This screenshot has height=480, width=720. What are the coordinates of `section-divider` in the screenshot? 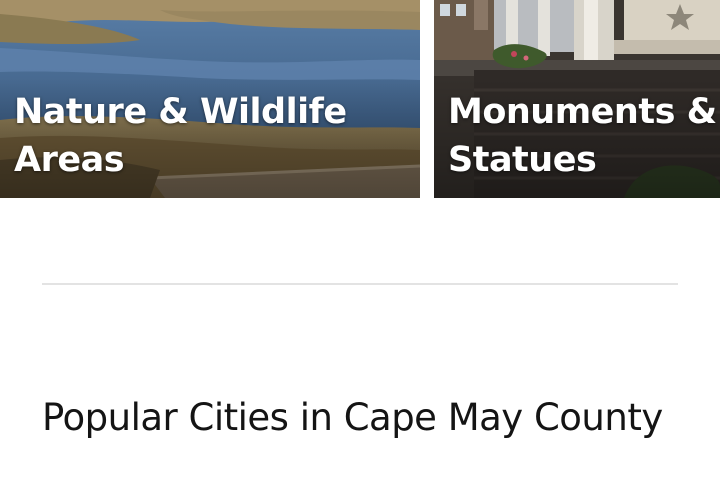 It's located at (360, 284).